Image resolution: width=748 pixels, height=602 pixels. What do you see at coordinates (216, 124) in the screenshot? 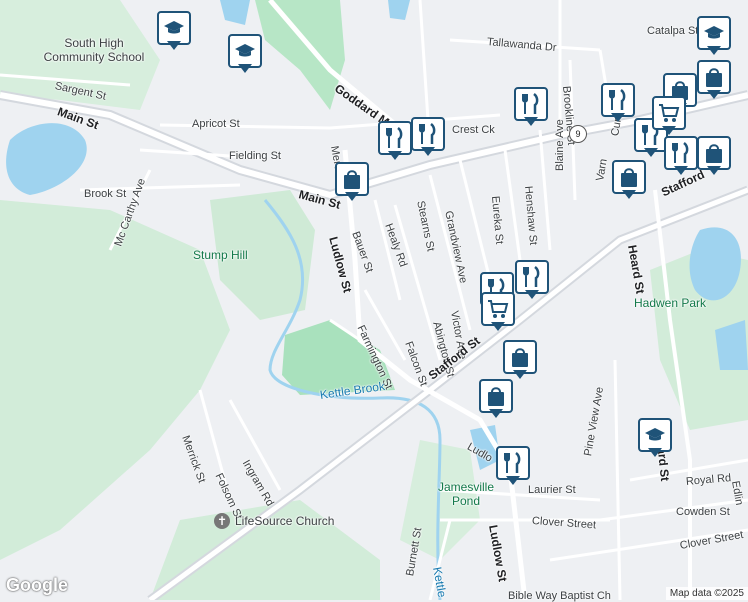
I see `street-label-apricot: Apricot St` at bounding box center [216, 124].